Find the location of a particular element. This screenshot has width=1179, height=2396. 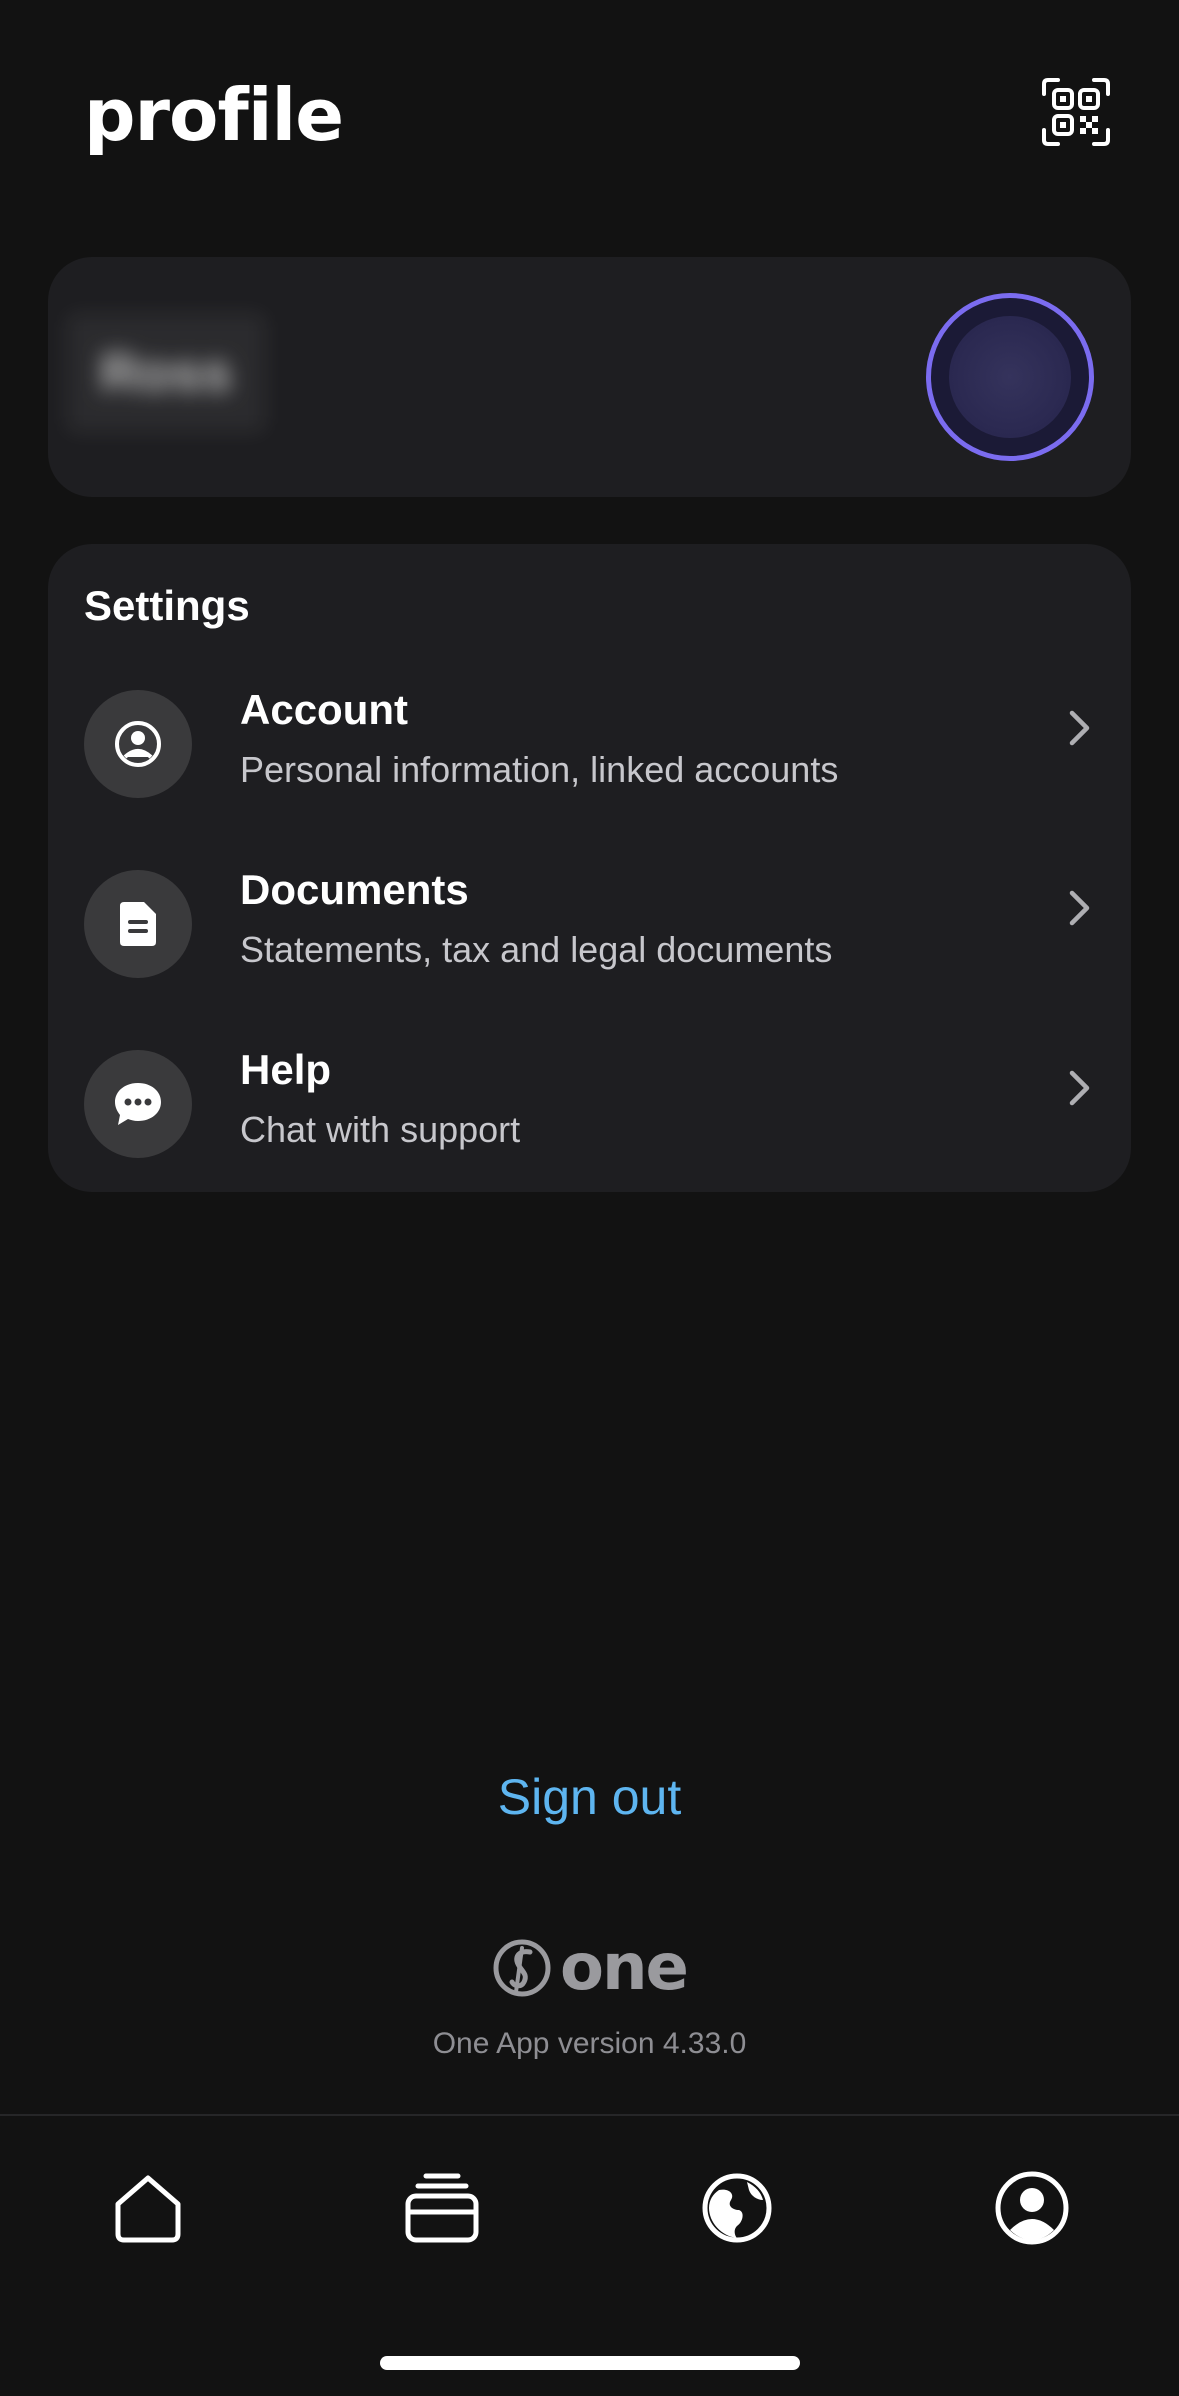

brand-logo: one is located at coordinates (590, 1968).